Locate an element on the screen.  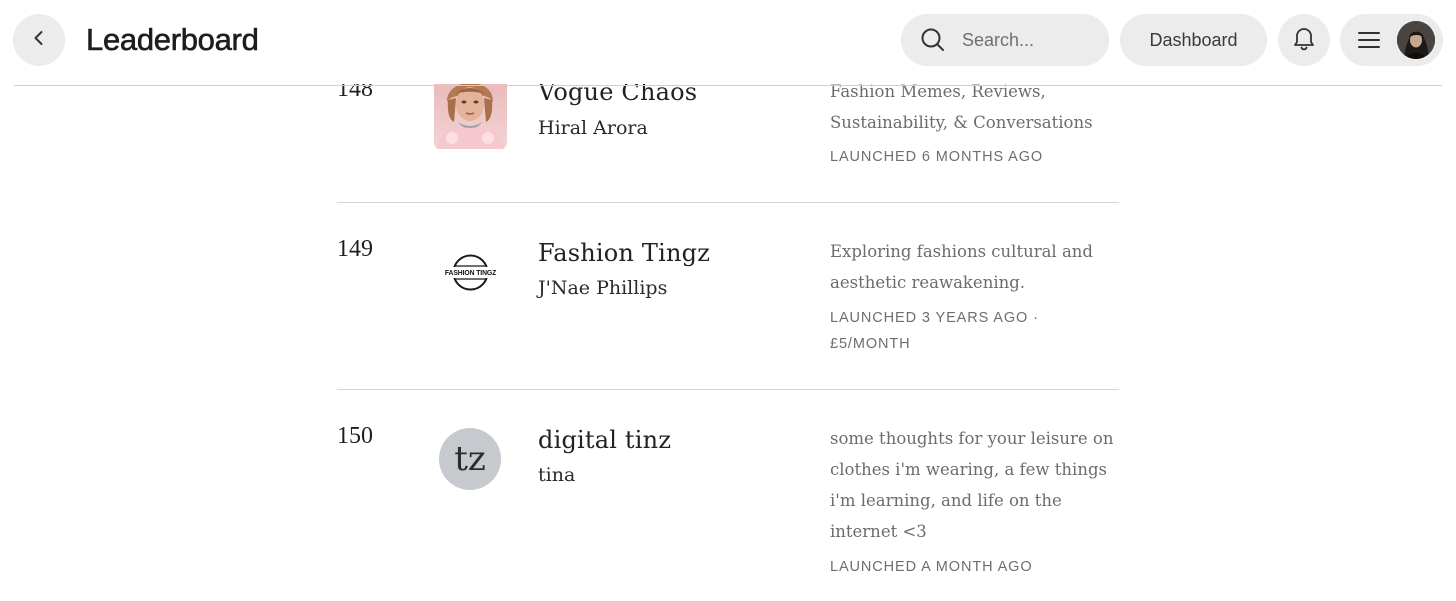
bell-icon is located at coordinates (1304, 40).